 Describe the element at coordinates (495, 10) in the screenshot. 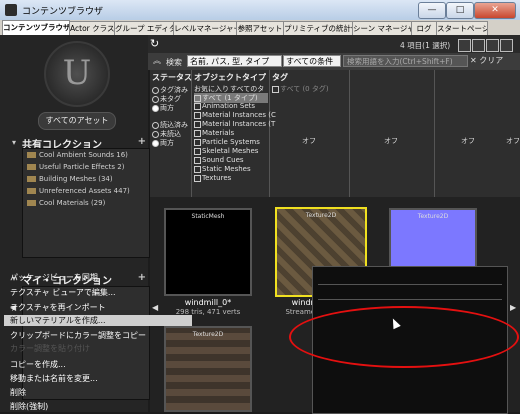

I see `close-button: ✕` at that location.